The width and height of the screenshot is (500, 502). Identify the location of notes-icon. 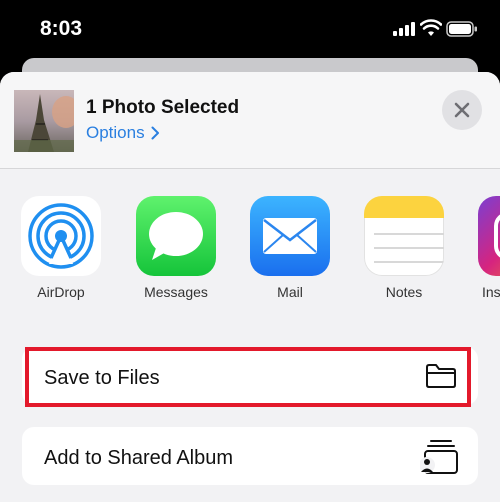
(404, 236).